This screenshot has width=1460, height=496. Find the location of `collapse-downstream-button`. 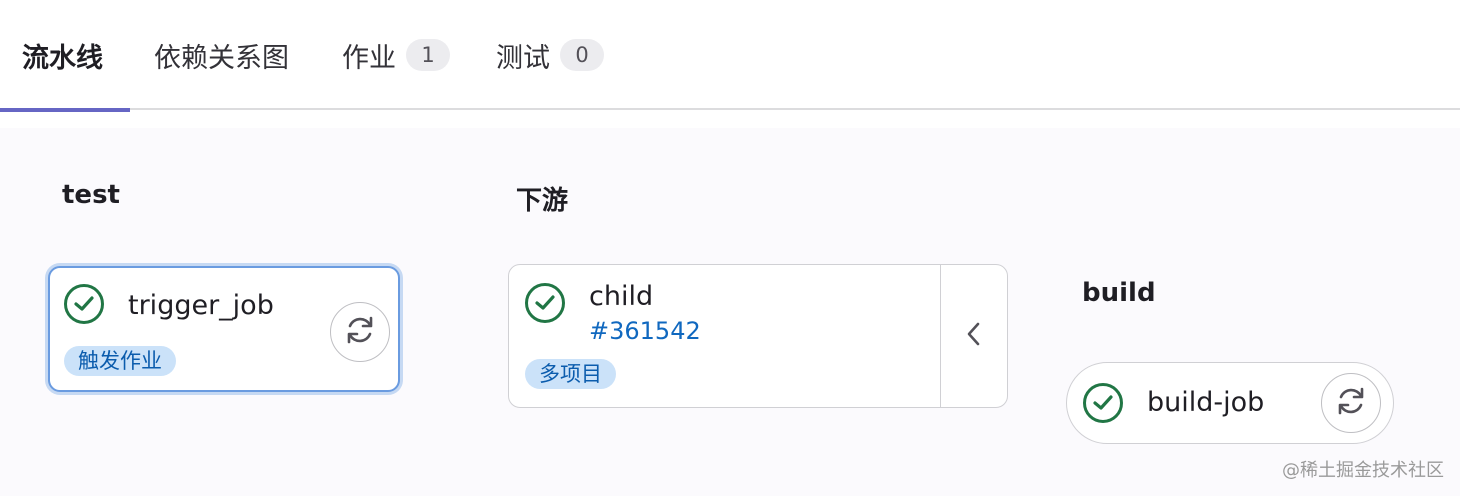

collapse-downstream-button is located at coordinates (973, 336).